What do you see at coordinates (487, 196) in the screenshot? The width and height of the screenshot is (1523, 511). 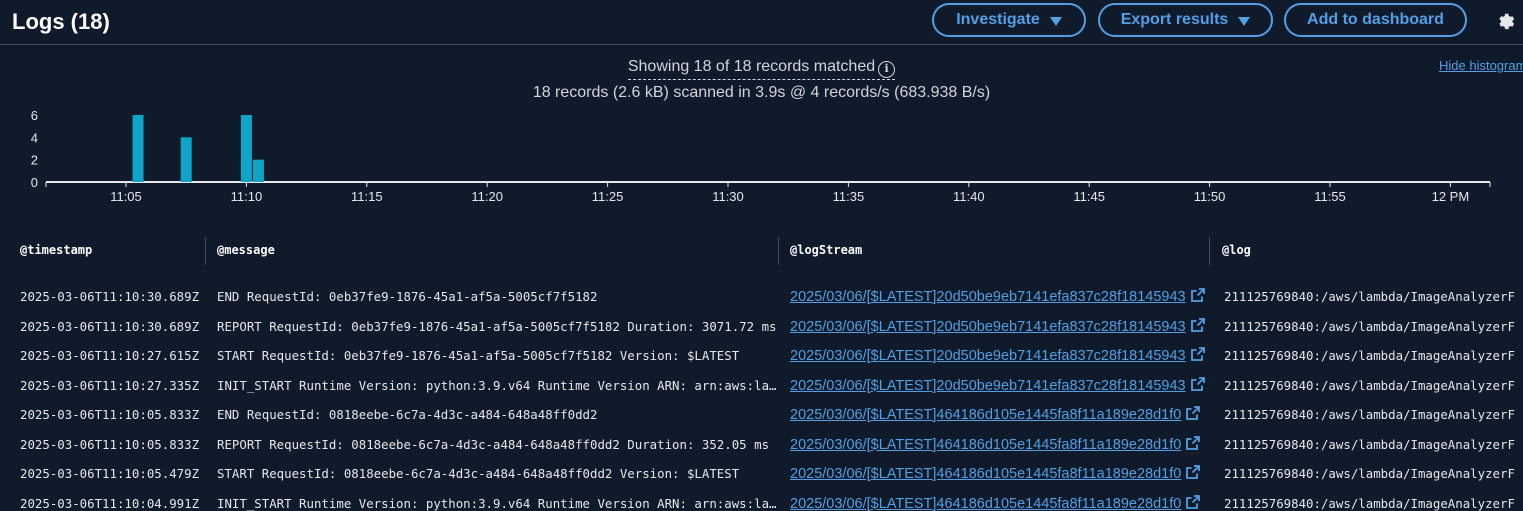 I see `x-tick-label: 11:20` at bounding box center [487, 196].